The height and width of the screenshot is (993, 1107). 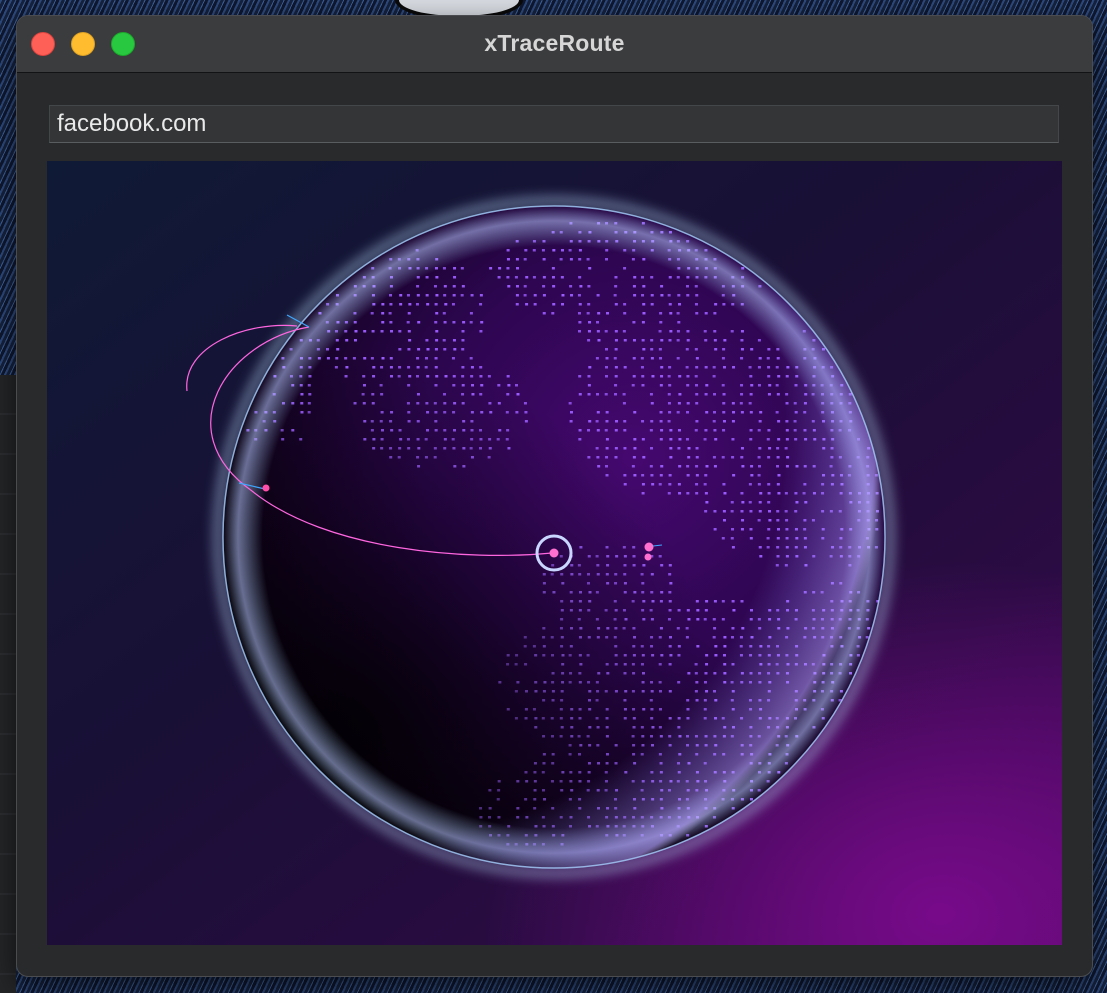 I want to click on background-window-edge, so click(x=8, y=684).